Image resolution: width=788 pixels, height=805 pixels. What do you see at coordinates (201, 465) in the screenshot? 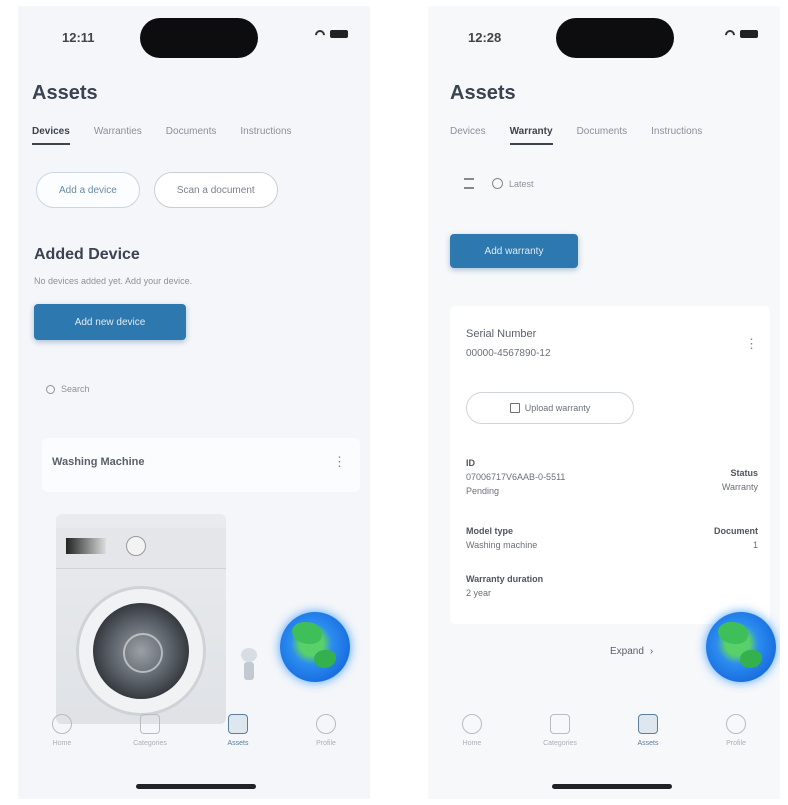
I see `device-card: Washing Machine ⋮` at bounding box center [201, 465].